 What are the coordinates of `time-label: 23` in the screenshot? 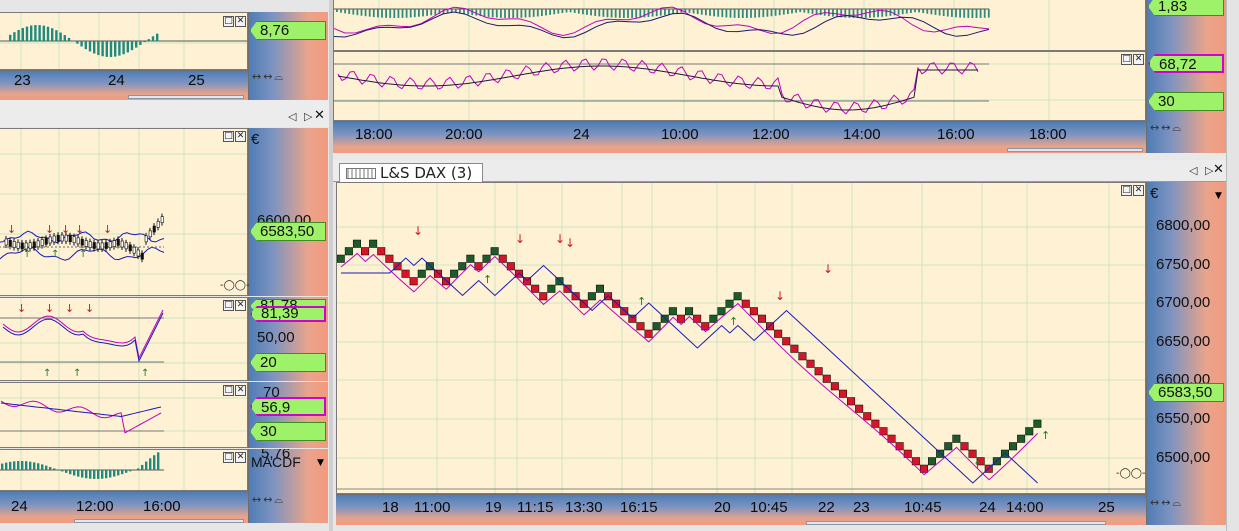 It's located at (861, 507).